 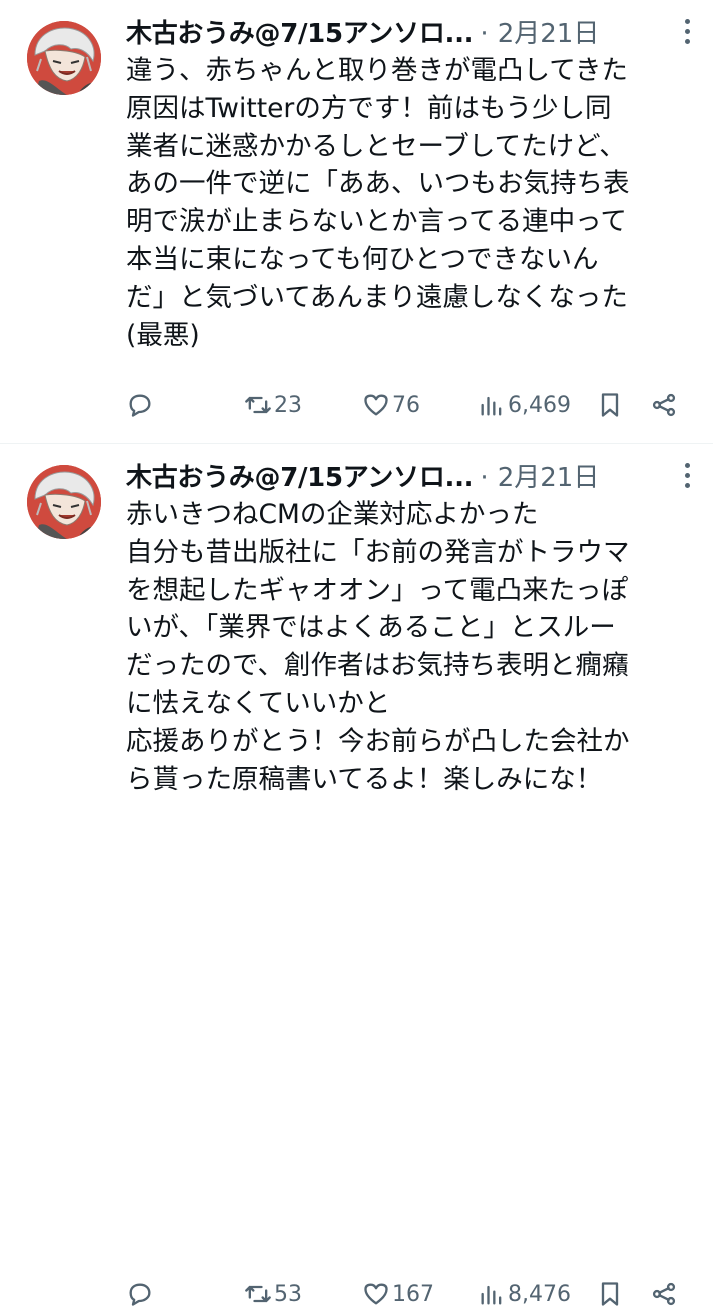 I want to click on retweet-count: 53, so click(x=288, y=1294).